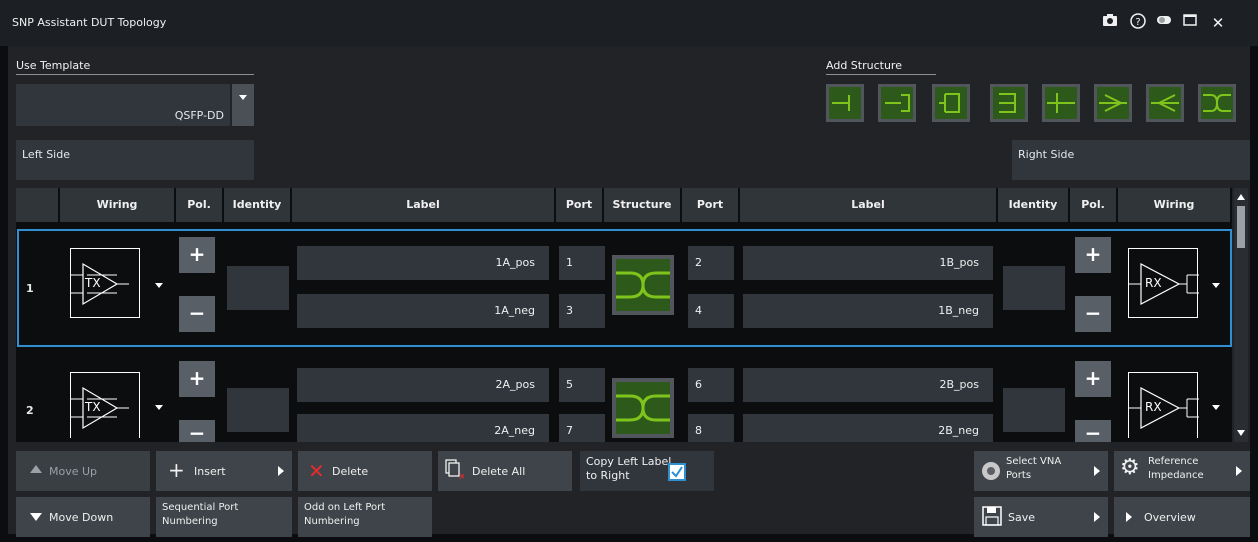 The height and width of the screenshot is (542, 1258). I want to click on label-field: 2A_neg, so click(423, 428).